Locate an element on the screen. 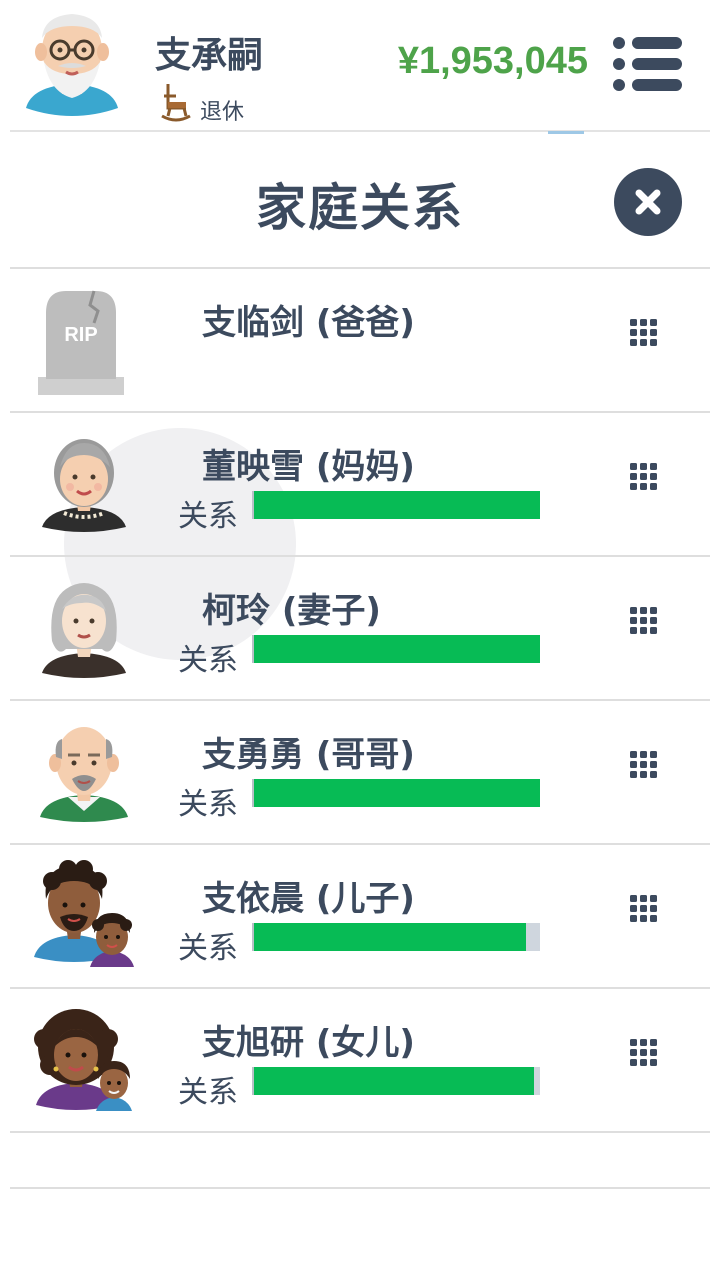 Image resolution: width=720 pixels, height=1280 pixels. woman-with-child-avatar is located at coordinates (87, 1061).